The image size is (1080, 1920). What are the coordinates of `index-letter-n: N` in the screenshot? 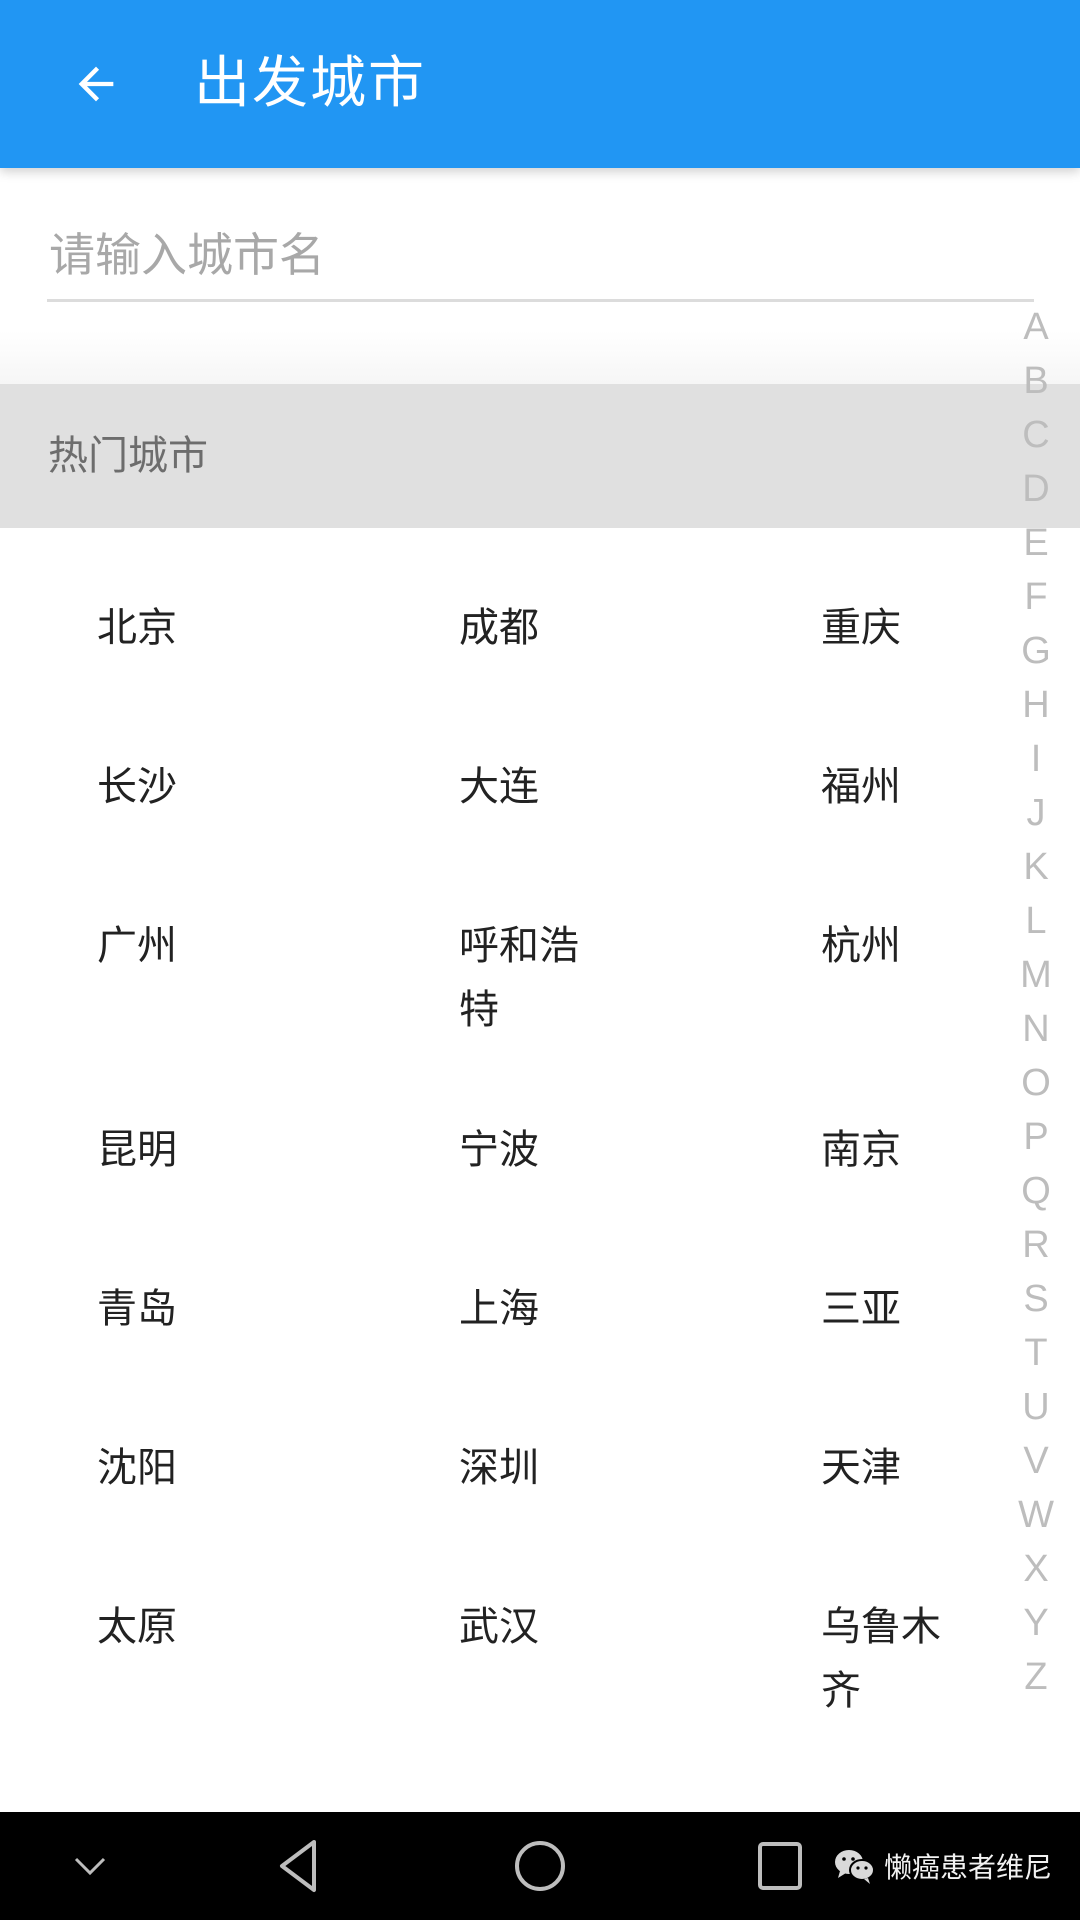 It's located at (1036, 1029).